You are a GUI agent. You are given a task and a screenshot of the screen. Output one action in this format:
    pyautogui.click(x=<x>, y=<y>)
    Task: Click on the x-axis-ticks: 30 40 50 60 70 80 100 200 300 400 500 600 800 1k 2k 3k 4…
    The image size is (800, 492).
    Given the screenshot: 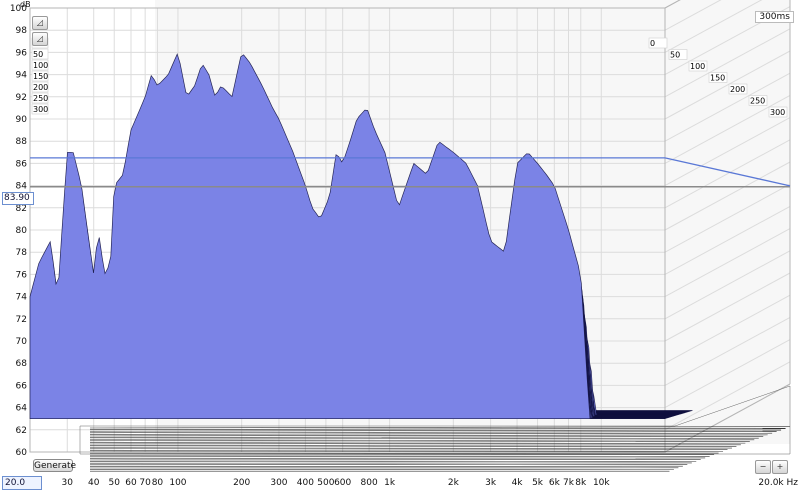 What is the action you would take?
    pyautogui.click(x=430, y=483)
    